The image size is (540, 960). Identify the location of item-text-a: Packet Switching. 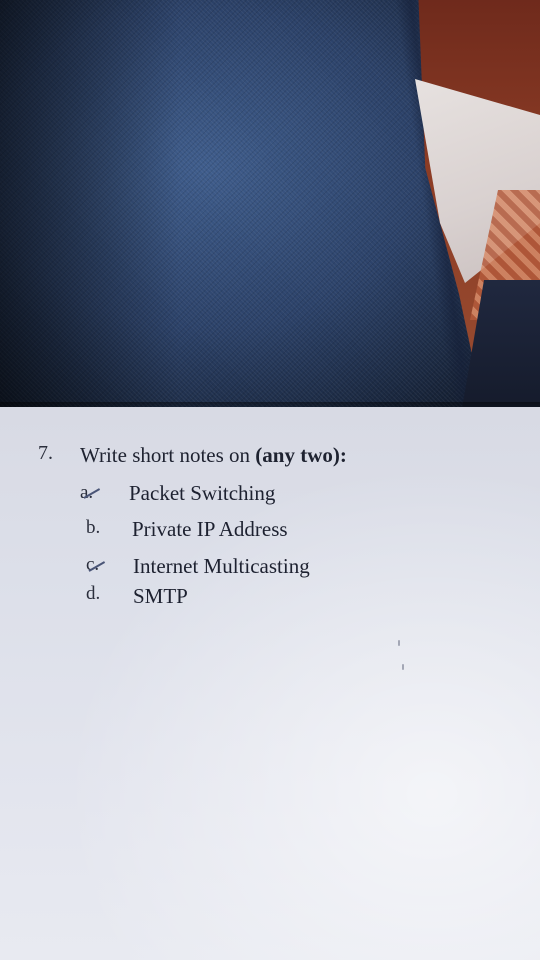
(202, 493).